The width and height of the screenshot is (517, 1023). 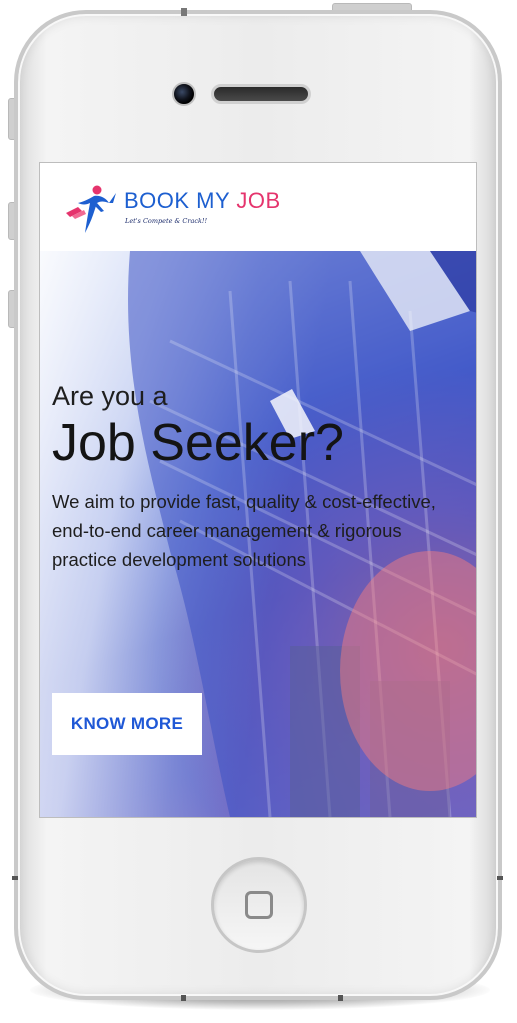 I want to click on home-square-icon, so click(x=259, y=905).